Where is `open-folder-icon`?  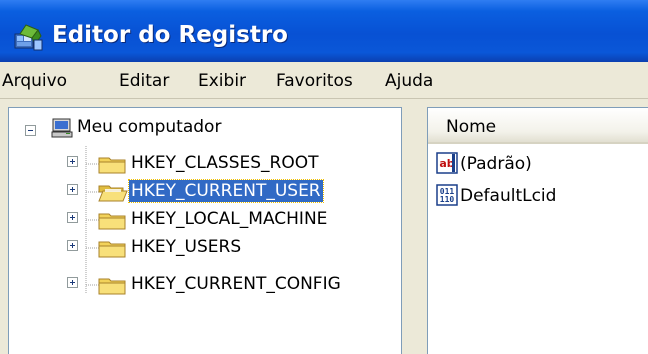
open-folder-icon is located at coordinates (113, 193).